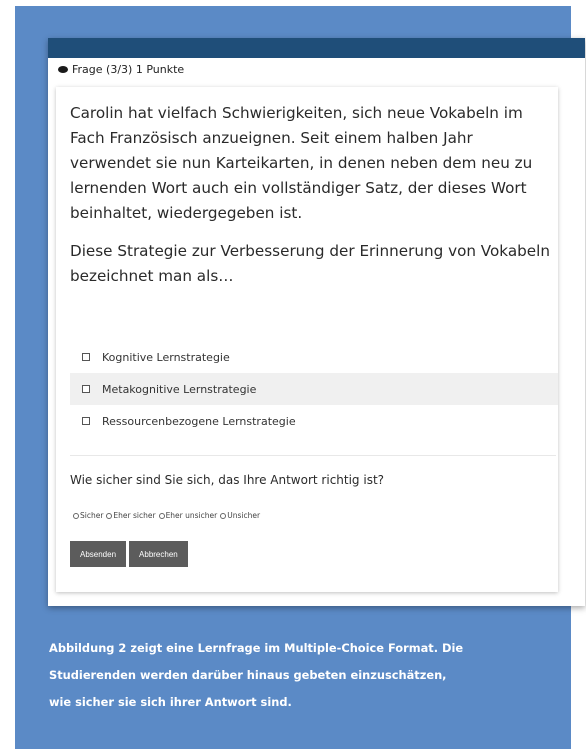 This screenshot has height=755, width=586. I want to click on question-header-title: Frage (3/3) 1 Punkte, so click(128, 69).